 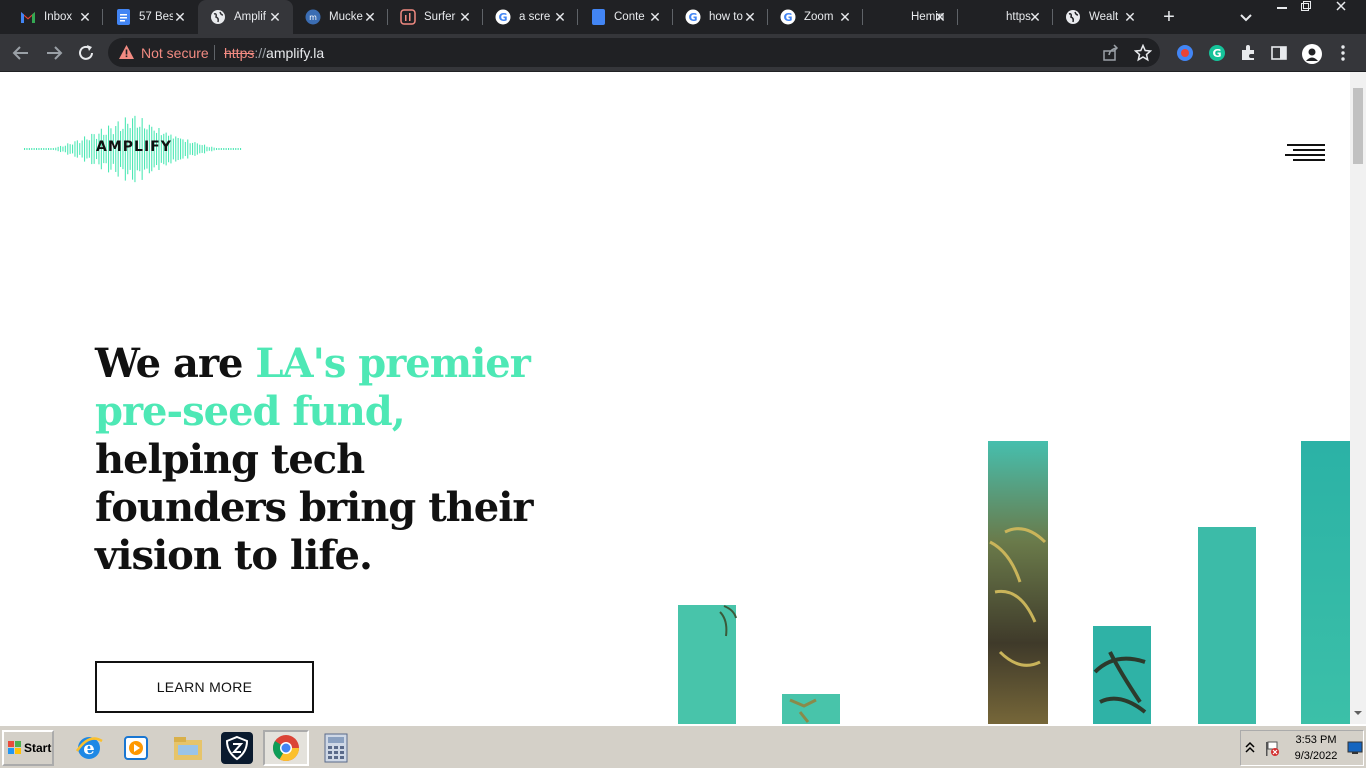 What do you see at coordinates (1250, 747) in the screenshot?
I see `show-hidden-icons-icon` at bounding box center [1250, 747].